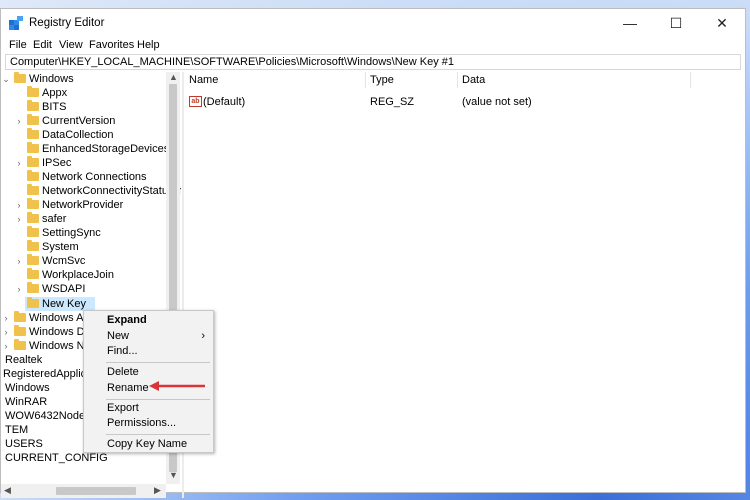 Image resolution: width=750 pixels, height=500 pixels. Describe the element at coordinates (83, 205) in the screenshot. I see `tree-item: › NetworkProvider` at that location.